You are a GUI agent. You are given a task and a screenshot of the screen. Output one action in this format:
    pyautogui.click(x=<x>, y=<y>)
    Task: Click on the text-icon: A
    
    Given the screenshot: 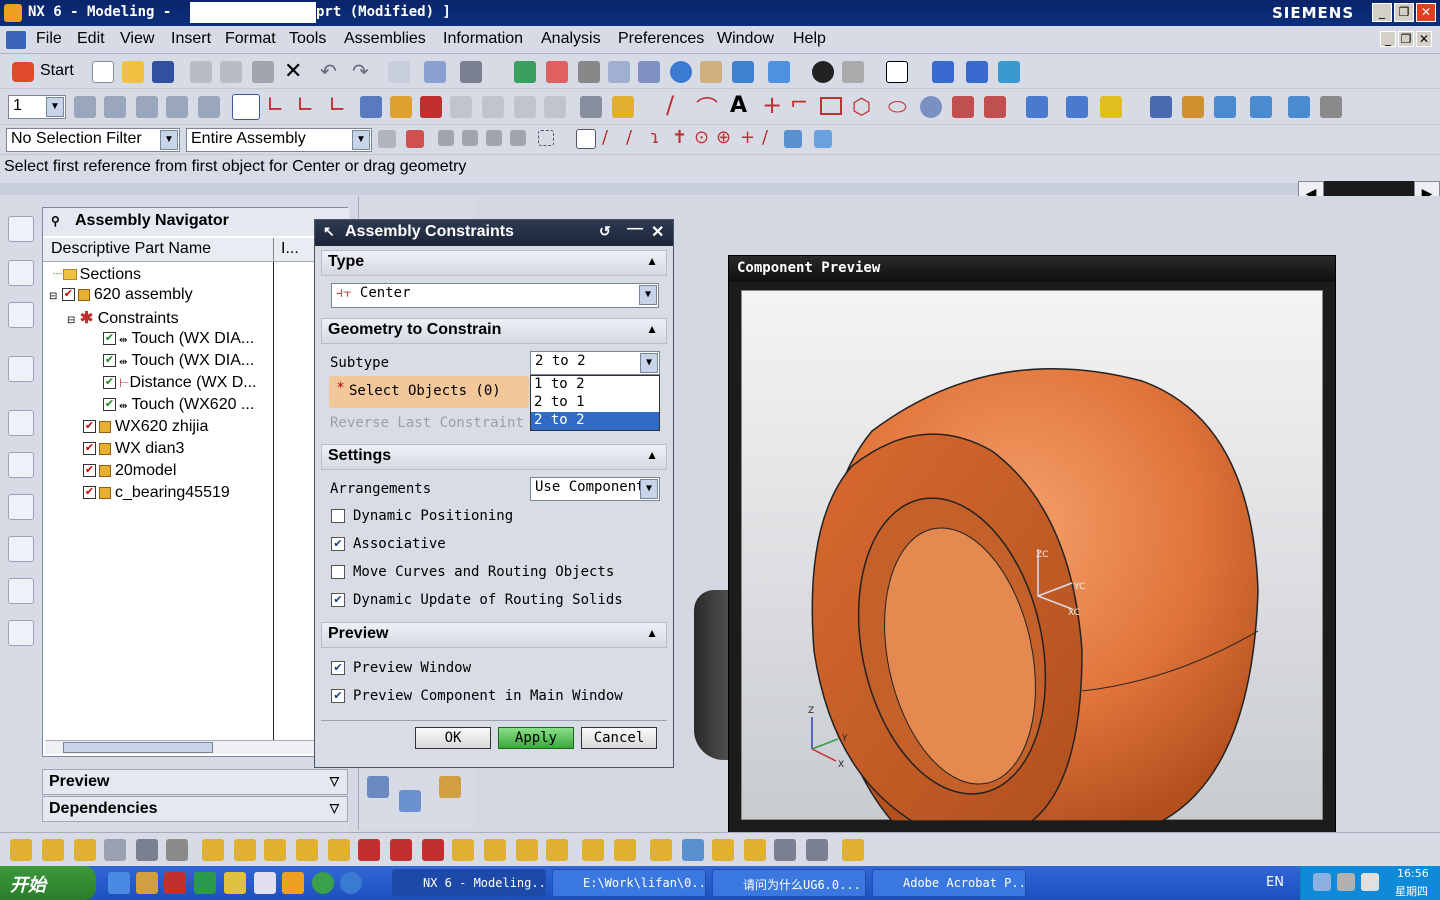 What is the action you would take?
    pyautogui.click(x=738, y=105)
    